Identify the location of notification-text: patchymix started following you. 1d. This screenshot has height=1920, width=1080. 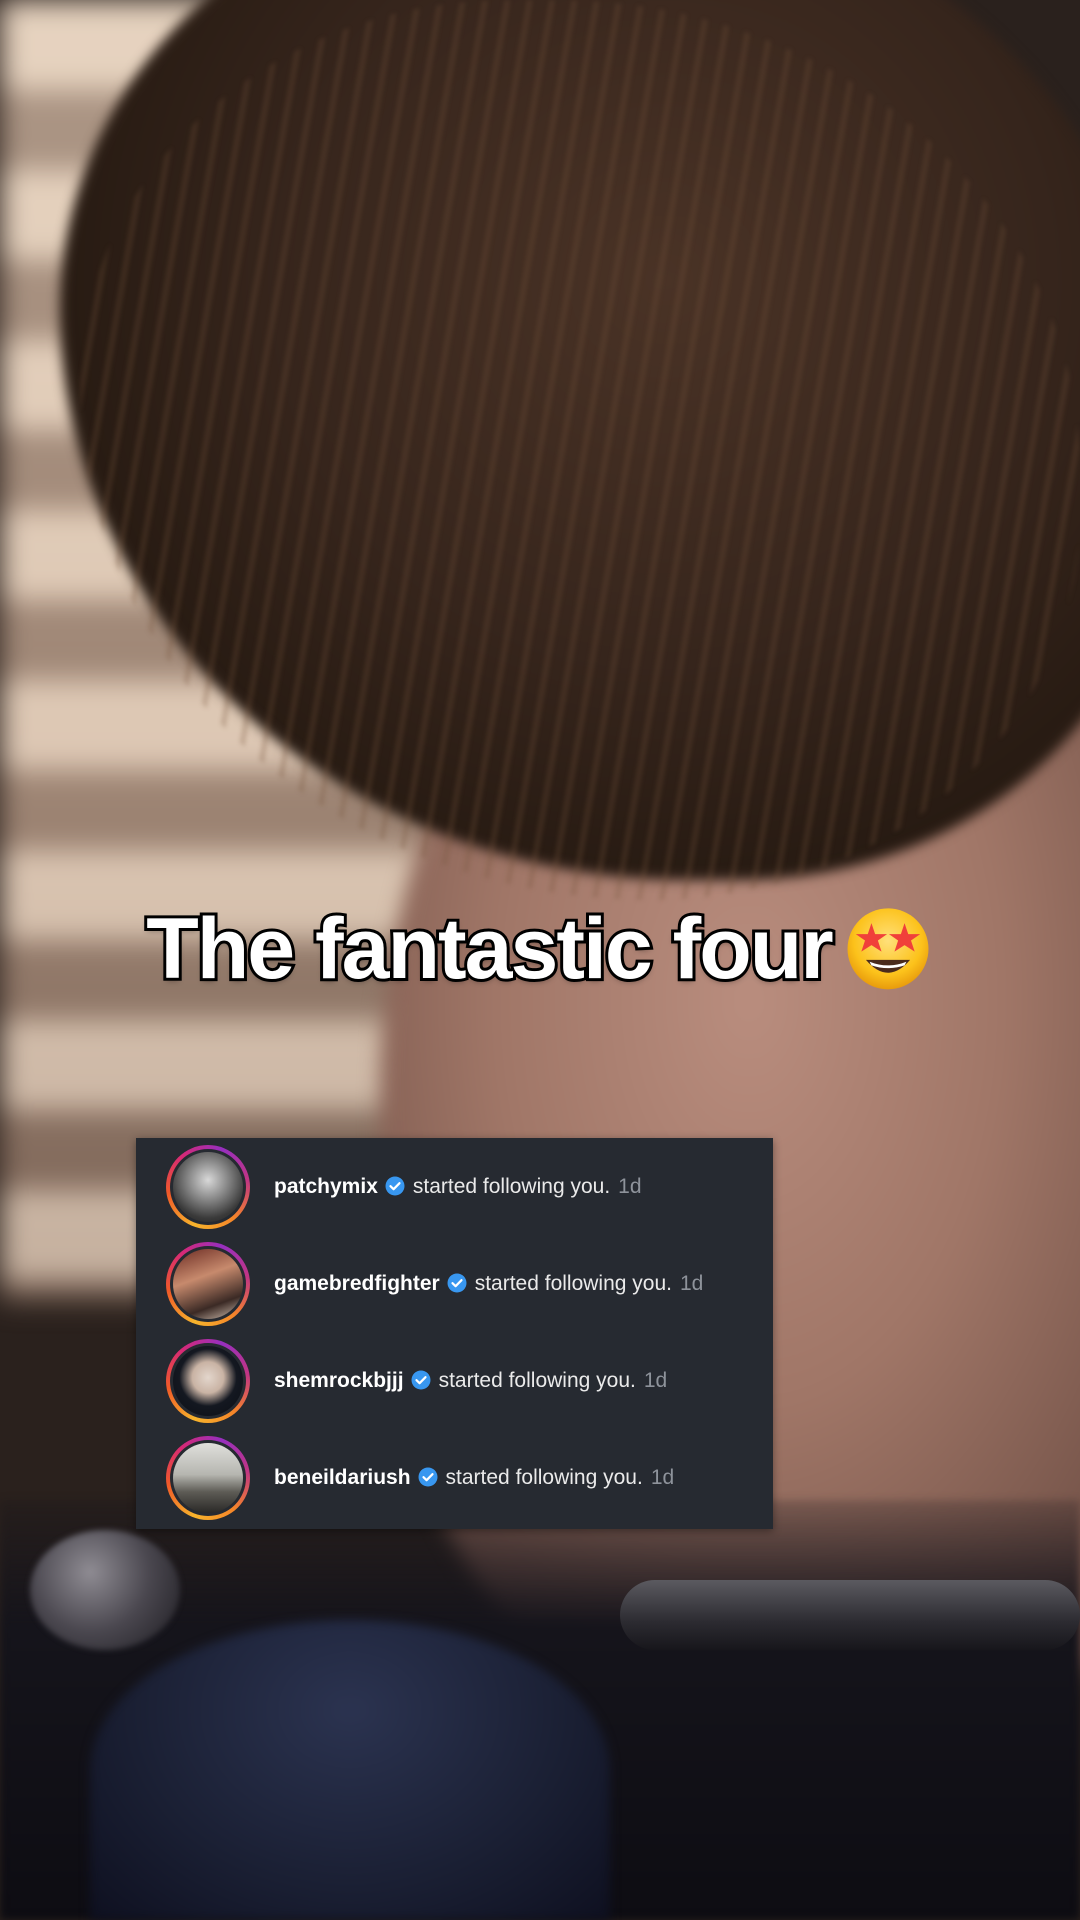
(458, 1187).